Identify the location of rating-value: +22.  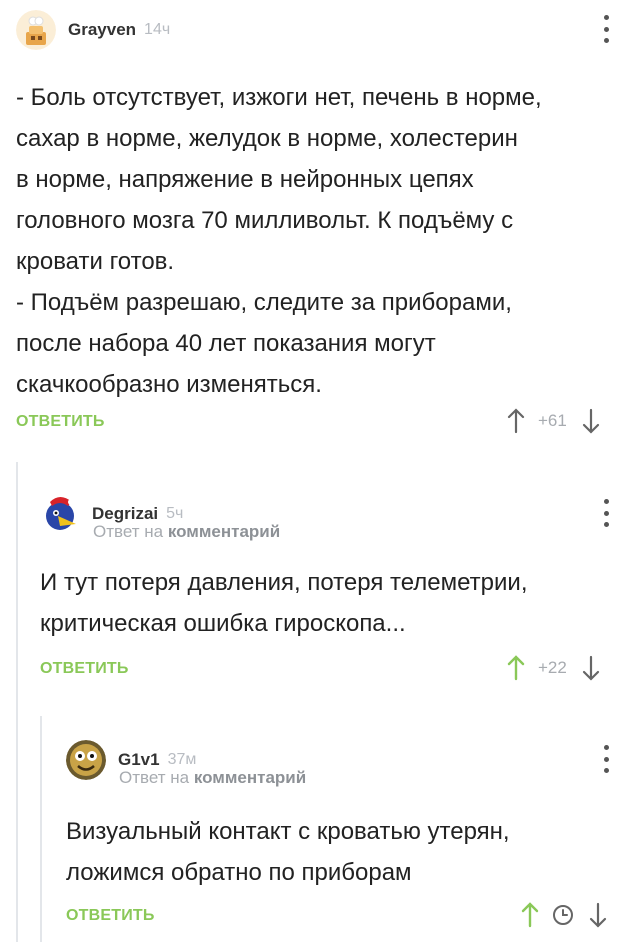
(552, 667).